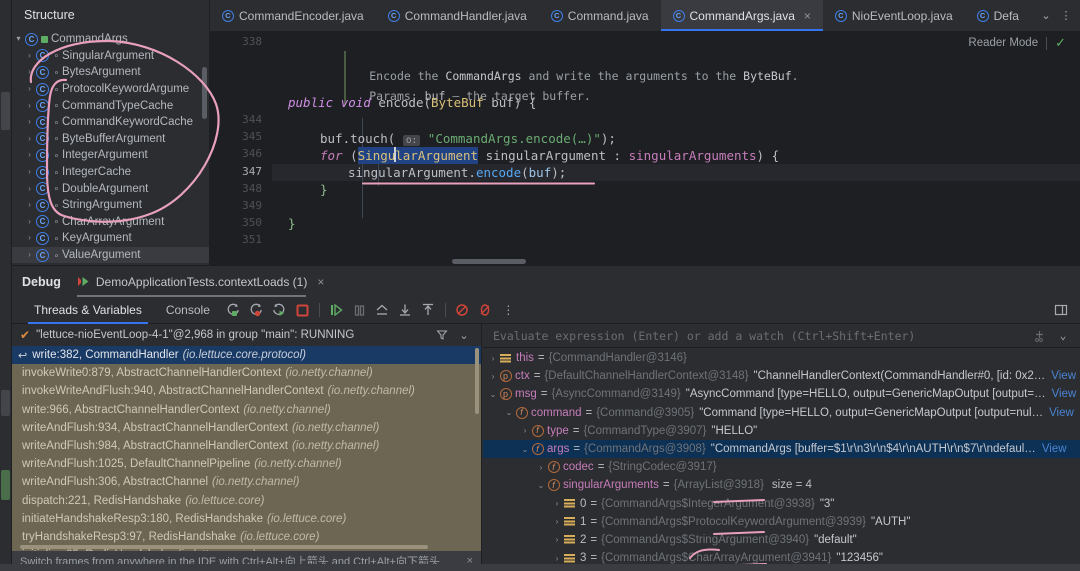  I want to click on editor-tab-defa: Defa, so click(998, 15).